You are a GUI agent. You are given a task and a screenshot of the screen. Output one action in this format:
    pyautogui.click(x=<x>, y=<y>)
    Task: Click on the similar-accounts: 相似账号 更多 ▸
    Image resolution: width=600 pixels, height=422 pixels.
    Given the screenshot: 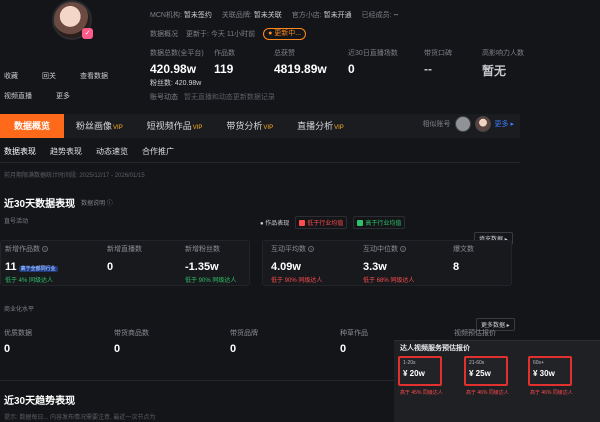 What is the action you would take?
    pyautogui.click(x=468, y=124)
    